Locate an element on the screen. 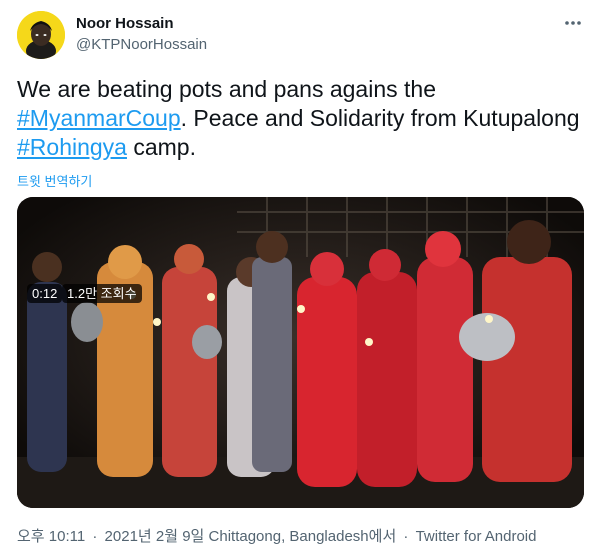 This screenshot has height=546, width=602. video-views-badge: 1.2만 조회수 is located at coordinates (102, 293).